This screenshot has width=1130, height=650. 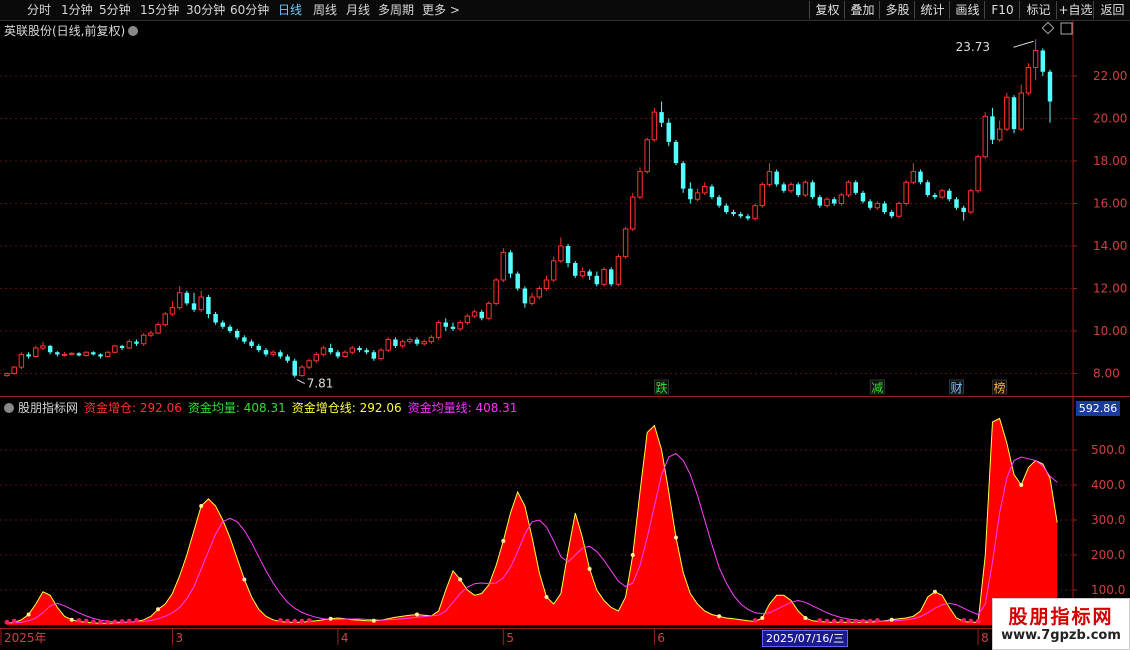 What do you see at coordinates (1048, 28) in the screenshot?
I see `diamond-icon` at bounding box center [1048, 28].